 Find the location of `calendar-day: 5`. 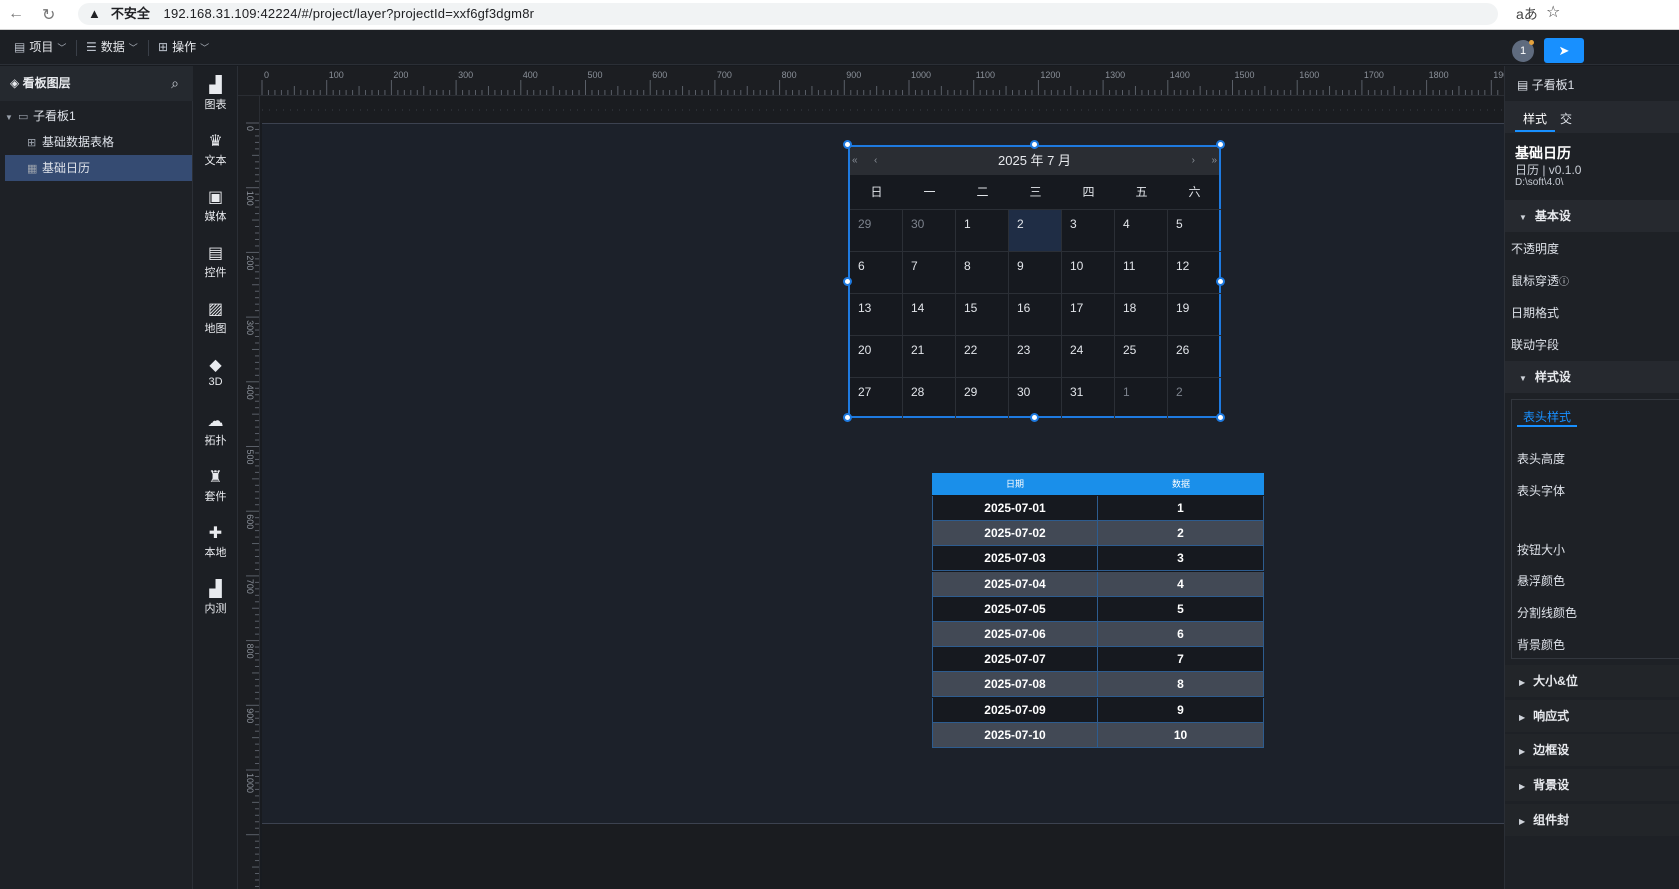

calendar-day: 5 is located at coordinates (1194, 230).